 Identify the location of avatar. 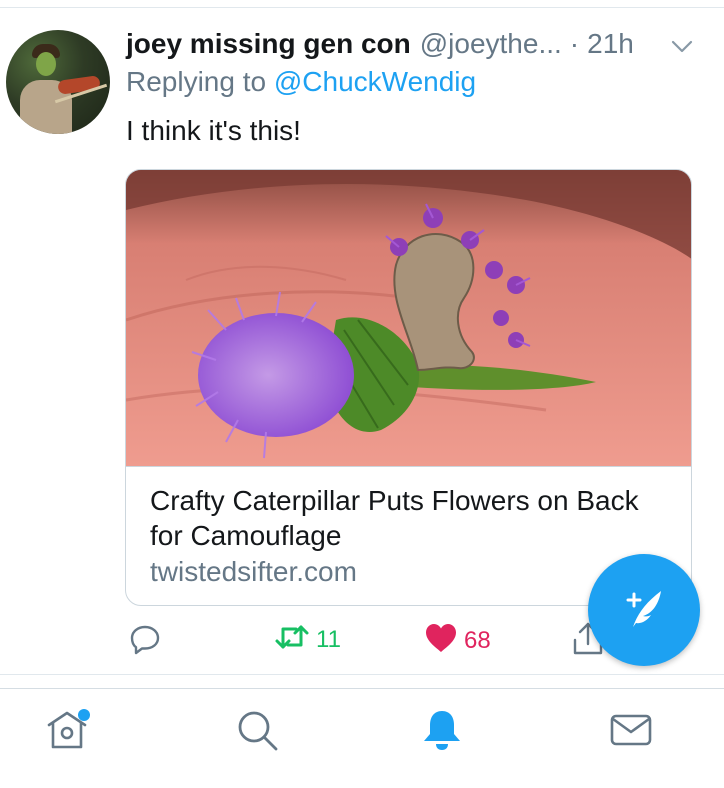
(58, 82).